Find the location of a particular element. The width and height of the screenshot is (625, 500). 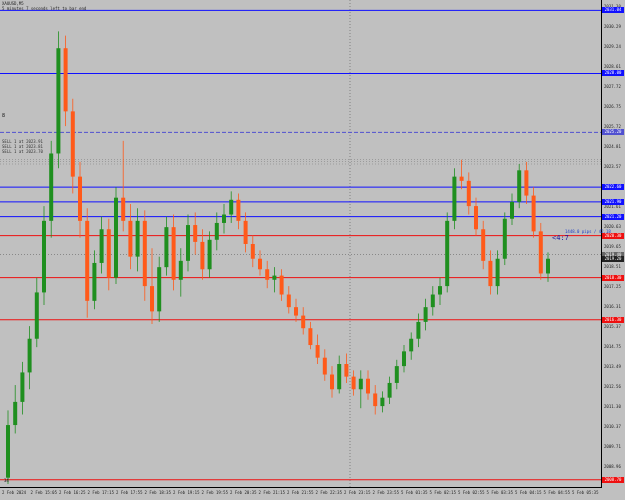

current-price-tag: 2019.20 is located at coordinates (613, 258).